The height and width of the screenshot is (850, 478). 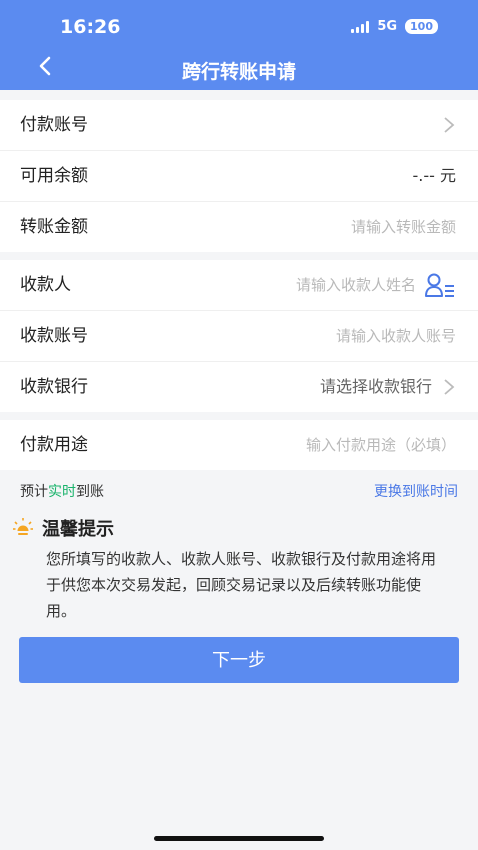 What do you see at coordinates (360, 26) in the screenshot?
I see `signal-icon` at bounding box center [360, 26].